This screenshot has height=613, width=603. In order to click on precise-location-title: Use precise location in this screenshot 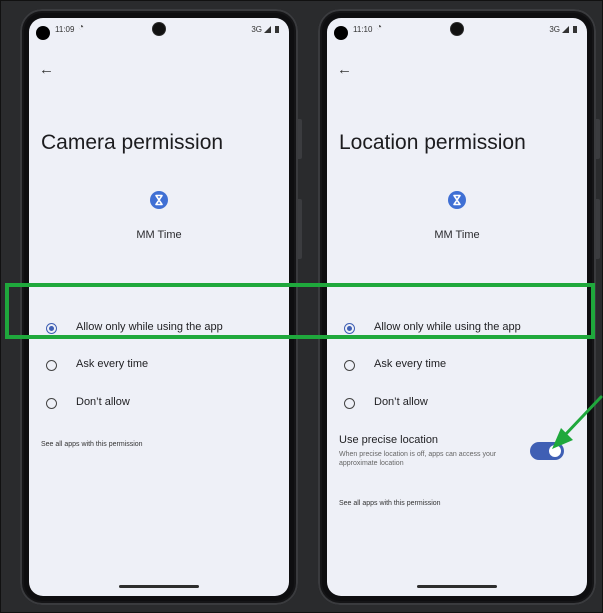, I will do `click(389, 440)`.